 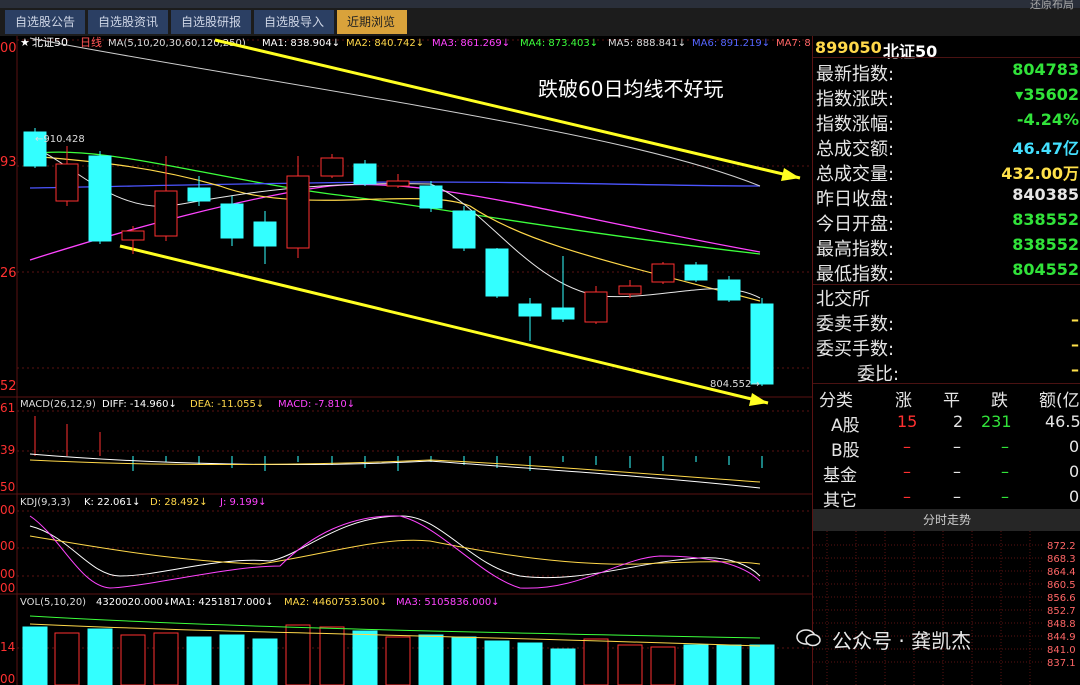 What do you see at coordinates (448, 602) in the screenshot?
I see `vol-ma3: MA3: 5105836.000↓` at bounding box center [448, 602].